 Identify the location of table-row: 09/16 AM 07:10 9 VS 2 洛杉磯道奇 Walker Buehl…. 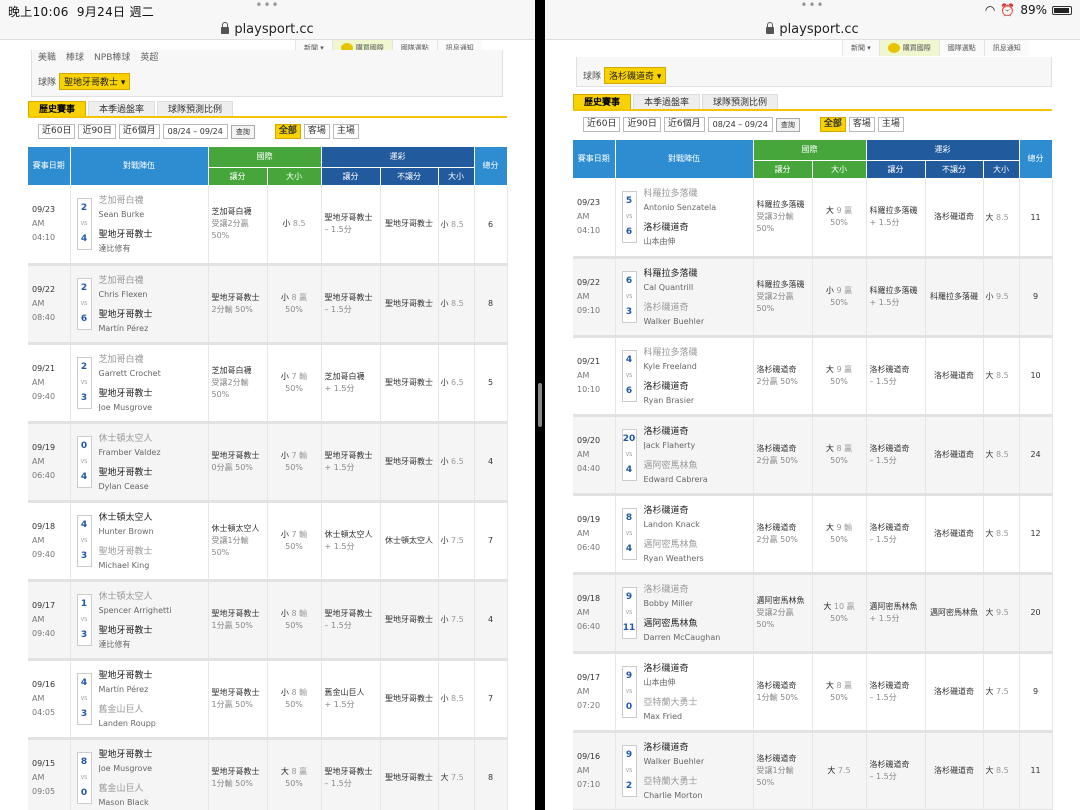
(813, 770).